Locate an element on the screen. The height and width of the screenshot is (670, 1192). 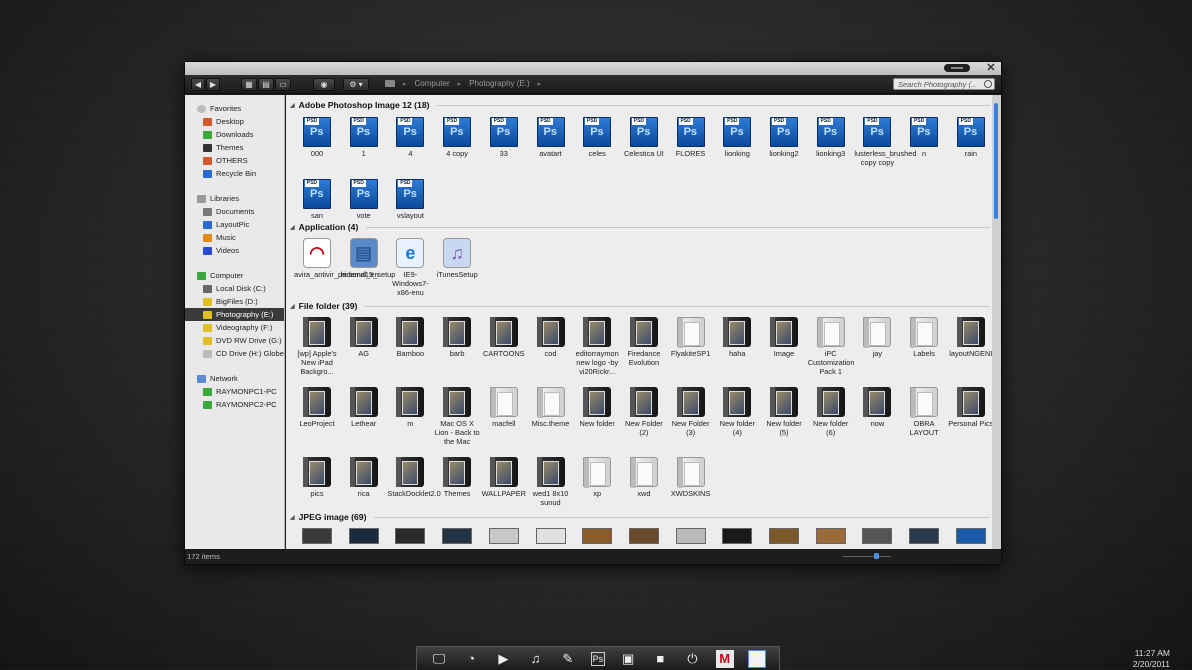
gear-icon: ⚙ ▾ is located at coordinates (356, 84).